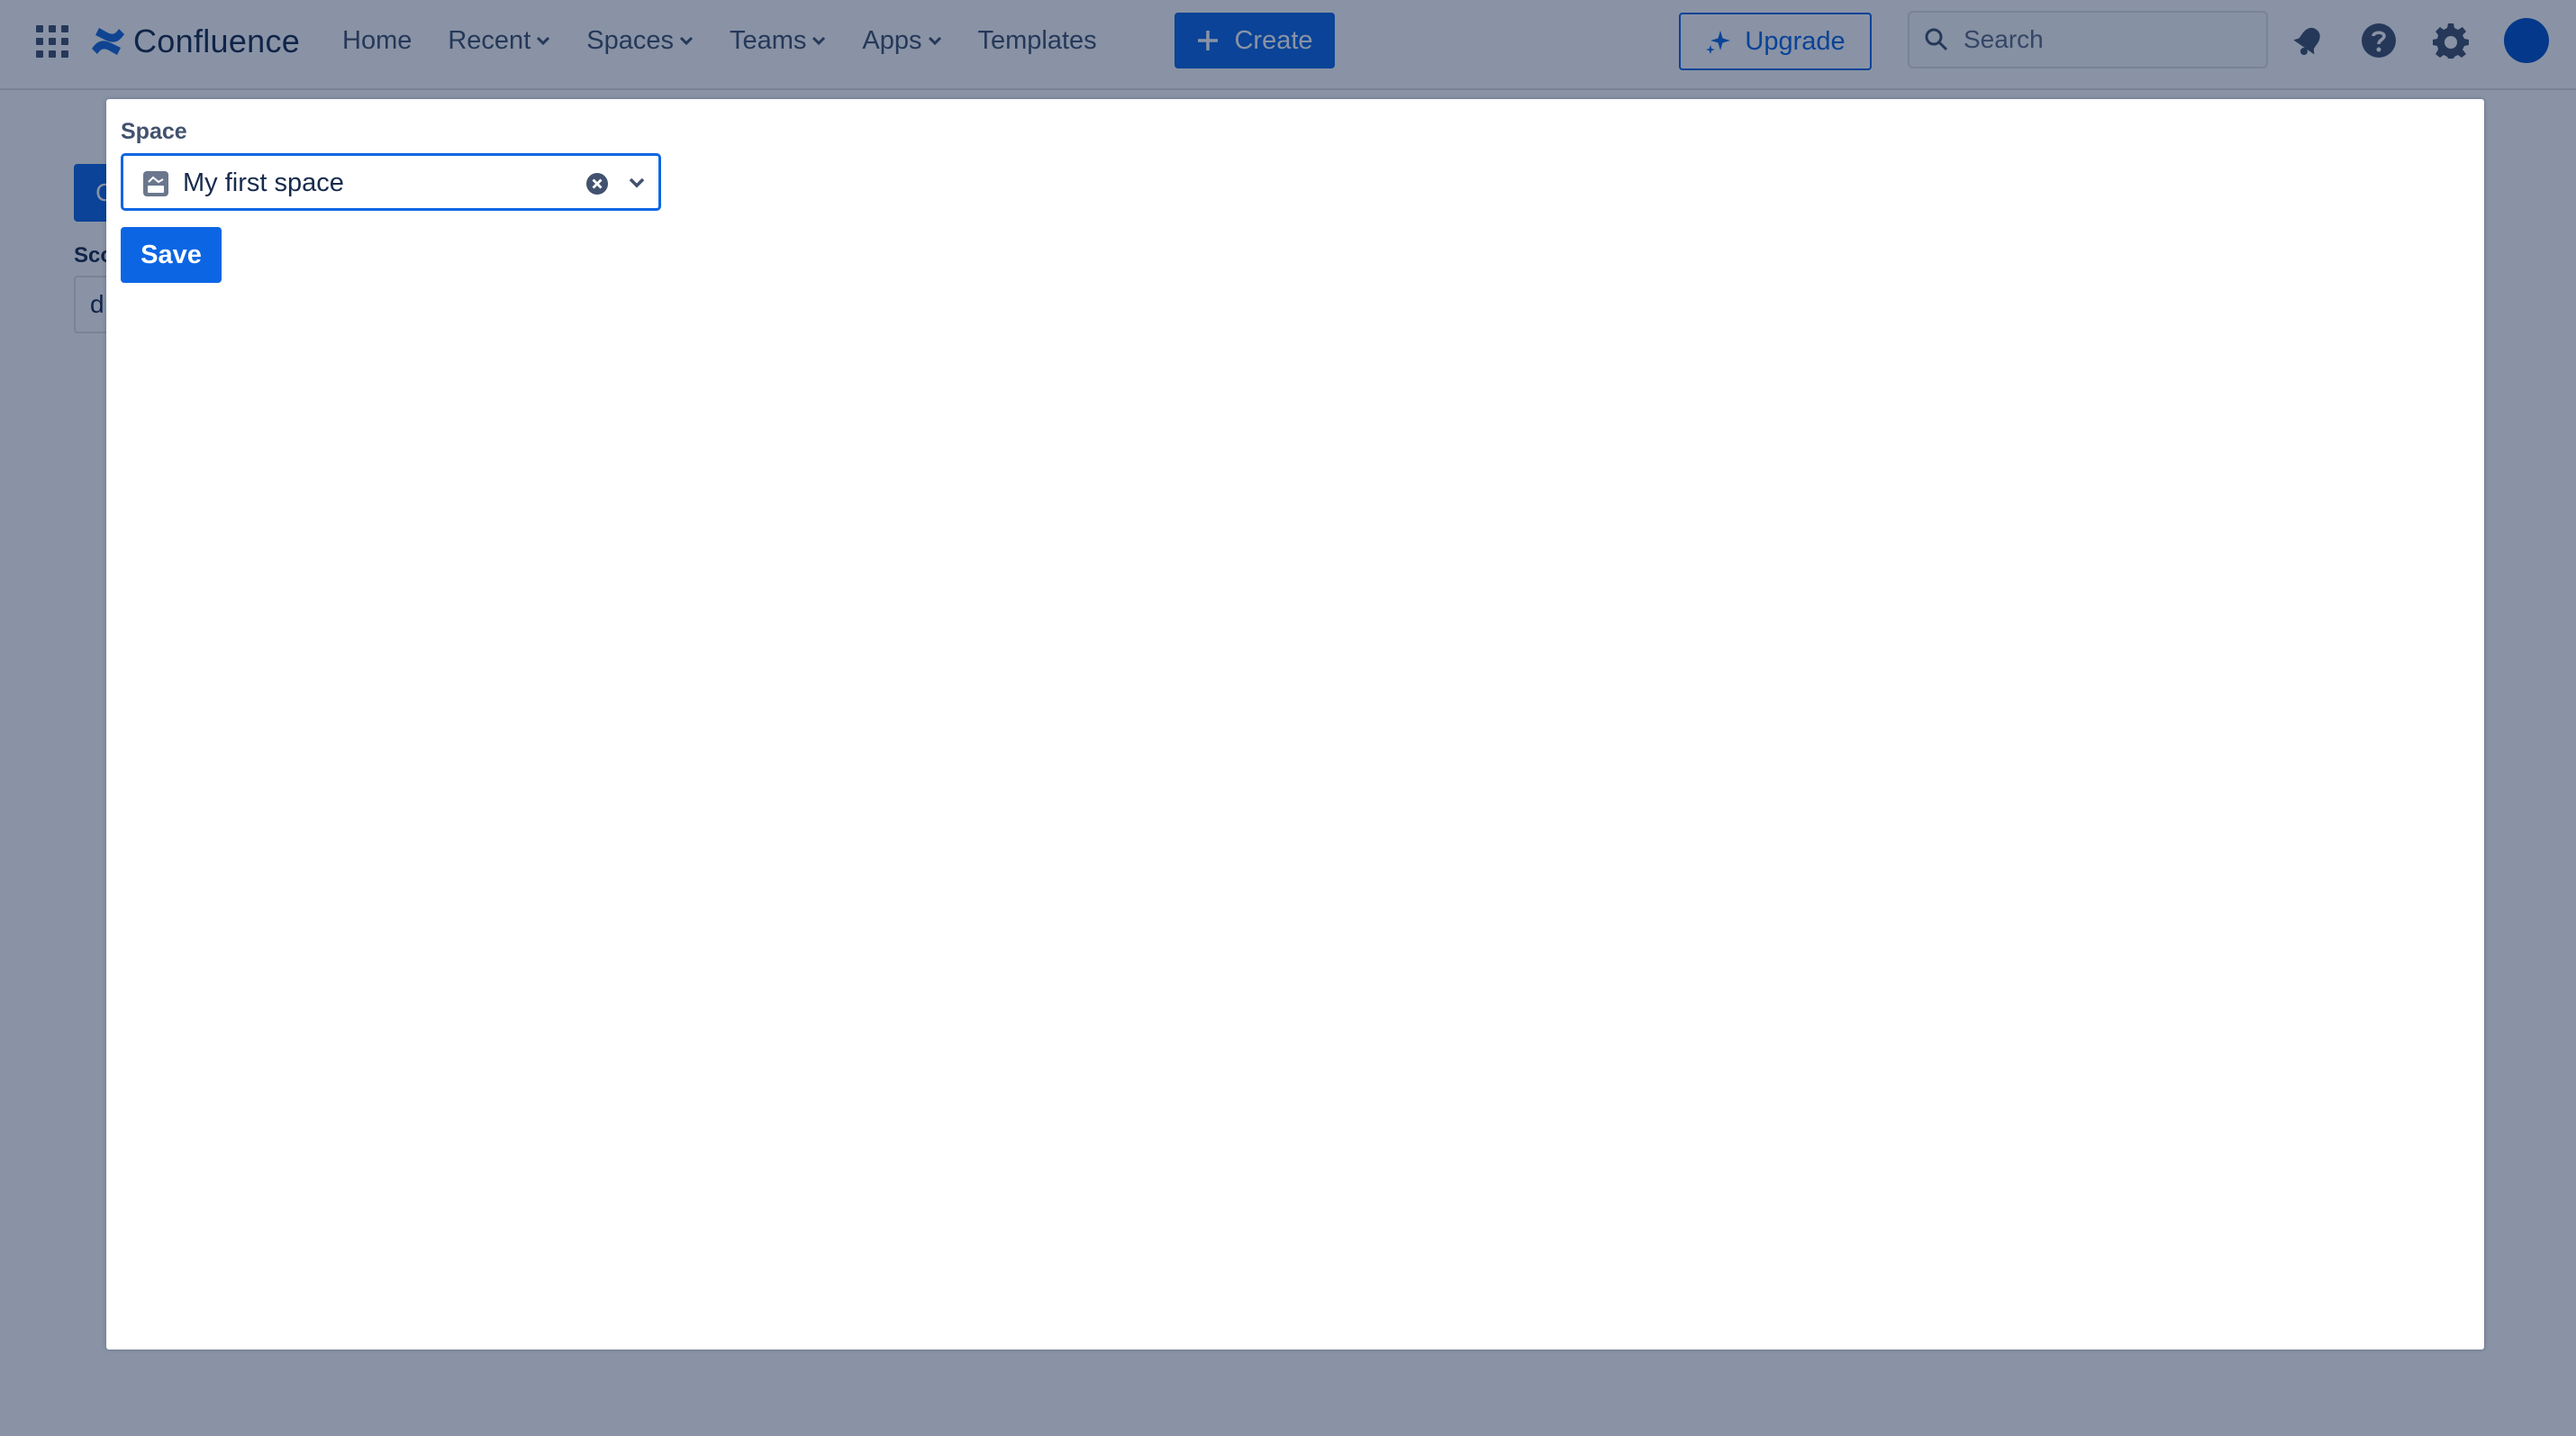  What do you see at coordinates (154, 131) in the screenshot?
I see `space-field-label: Space` at bounding box center [154, 131].